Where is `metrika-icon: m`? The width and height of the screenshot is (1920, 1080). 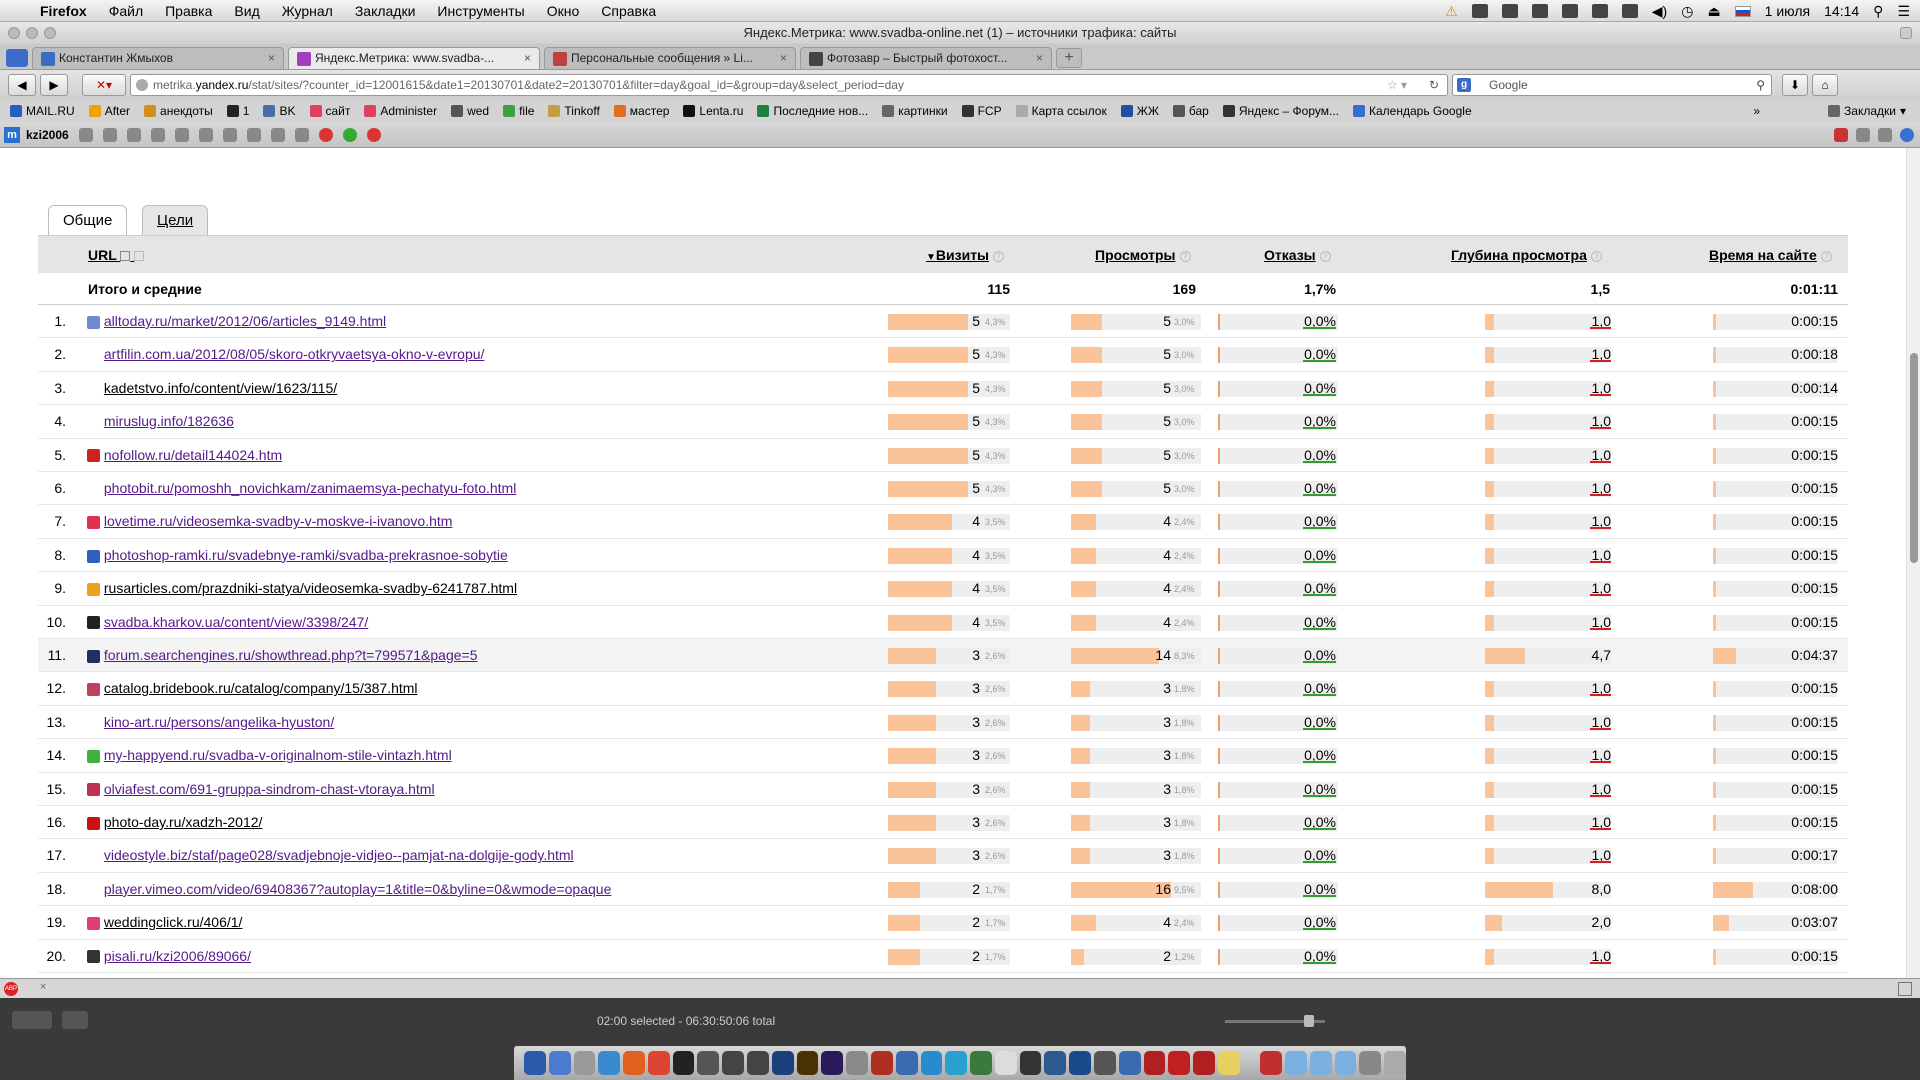 metrika-icon: m is located at coordinates (12, 134).